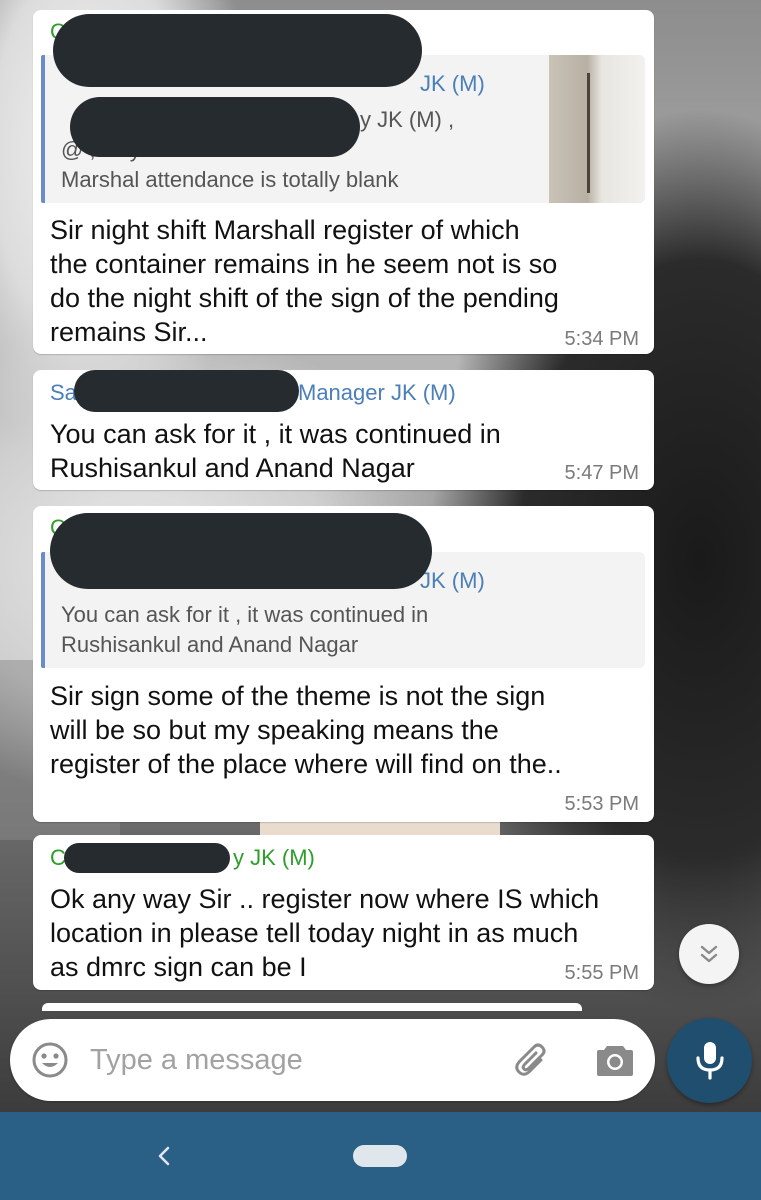 The height and width of the screenshot is (1200, 761). What do you see at coordinates (274, 857) in the screenshot?
I see `sender-name: y JK (M)` at bounding box center [274, 857].